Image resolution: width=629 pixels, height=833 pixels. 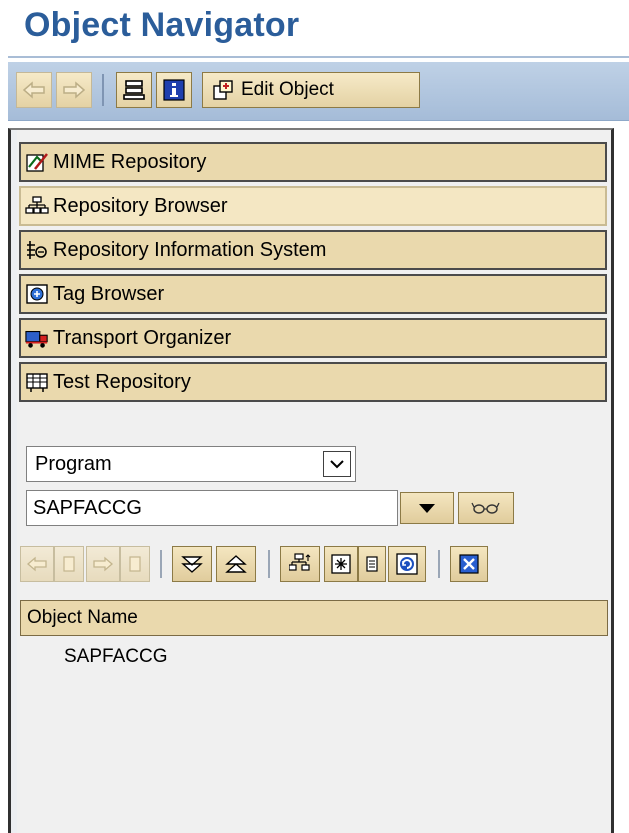 I want to click on nav-item-label: Test Repository, so click(x=122, y=381).